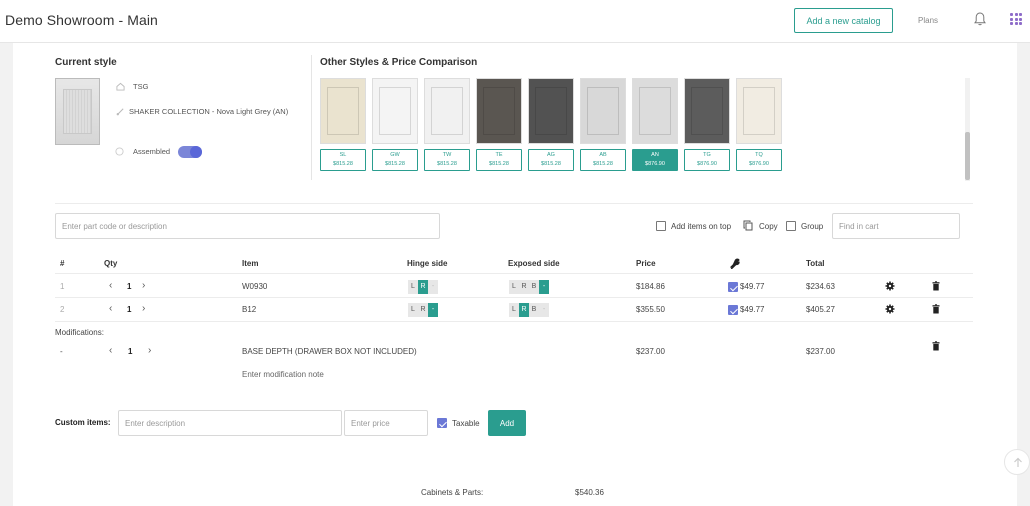 The height and width of the screenshot is (506, 1030). What do you see at coordinates (399, 62) in the screenshot?
I see `other-styles-title: Other Styles & Price Comparison` at bounding box center [399, 62].